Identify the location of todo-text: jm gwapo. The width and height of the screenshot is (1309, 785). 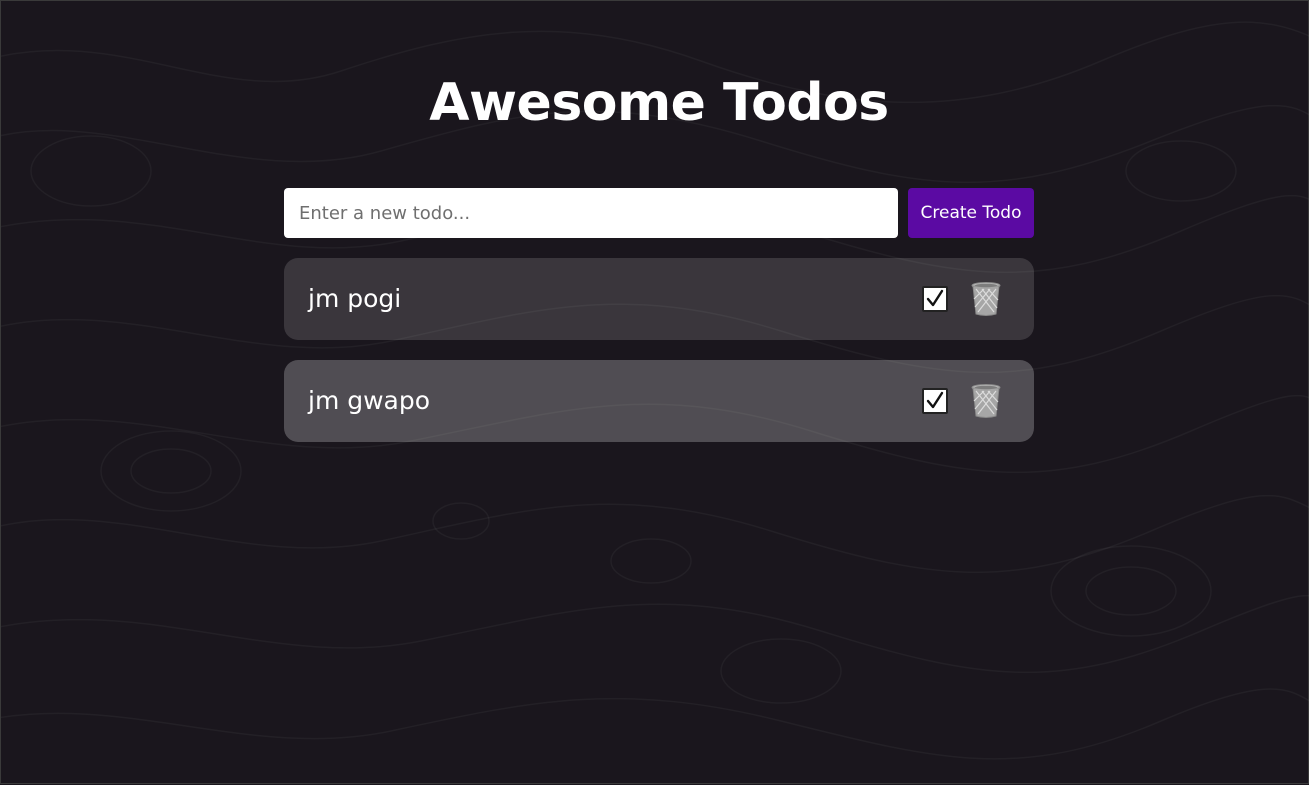
(369, 400).